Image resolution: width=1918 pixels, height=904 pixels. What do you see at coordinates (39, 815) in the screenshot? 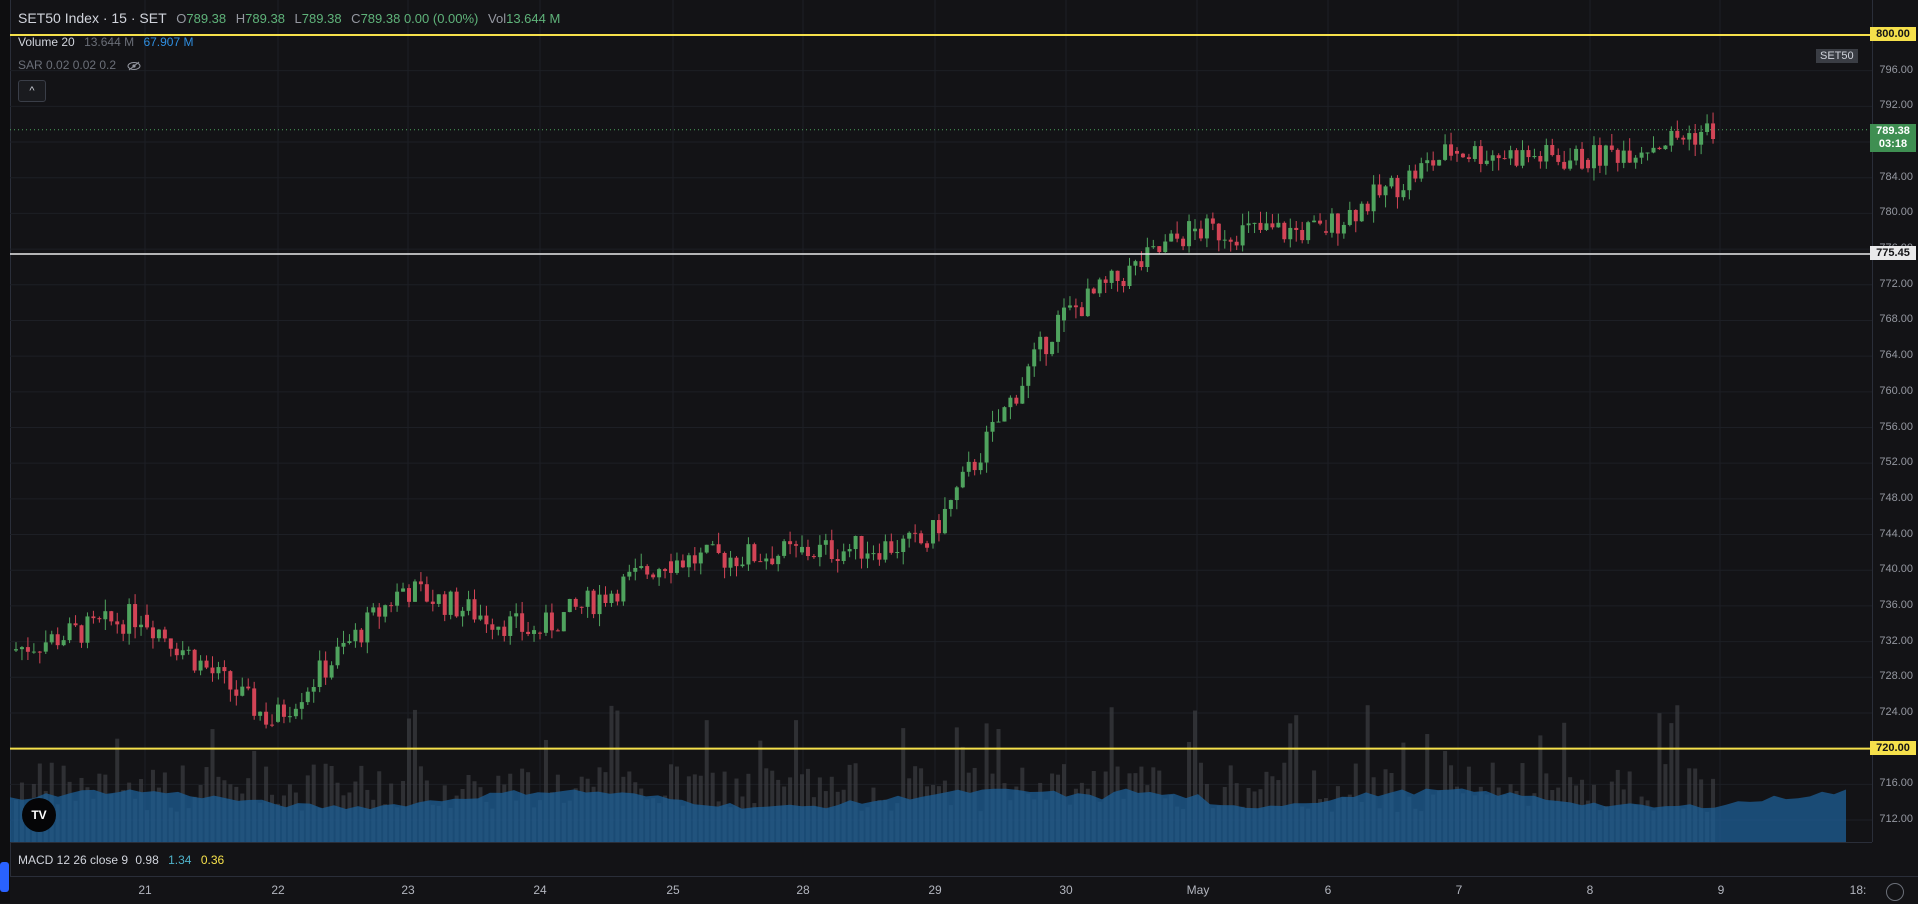
I see `tradingview-logo: TV` at bounding box center [39, 815].